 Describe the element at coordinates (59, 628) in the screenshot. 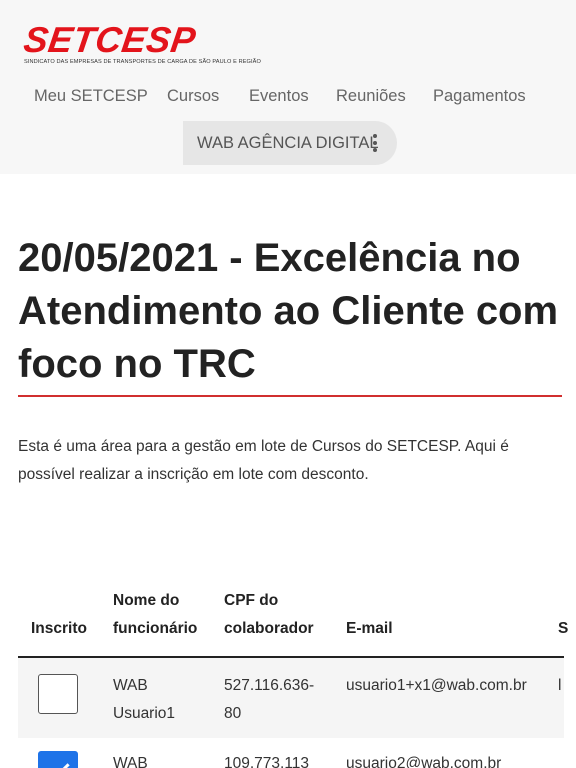

I see `column-header-inscrito: Inscrito` at that location.